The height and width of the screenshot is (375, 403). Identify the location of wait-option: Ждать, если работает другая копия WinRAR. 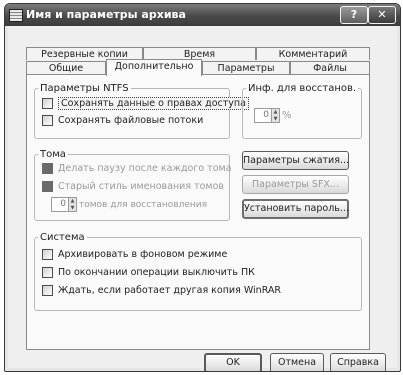
(161, 290).